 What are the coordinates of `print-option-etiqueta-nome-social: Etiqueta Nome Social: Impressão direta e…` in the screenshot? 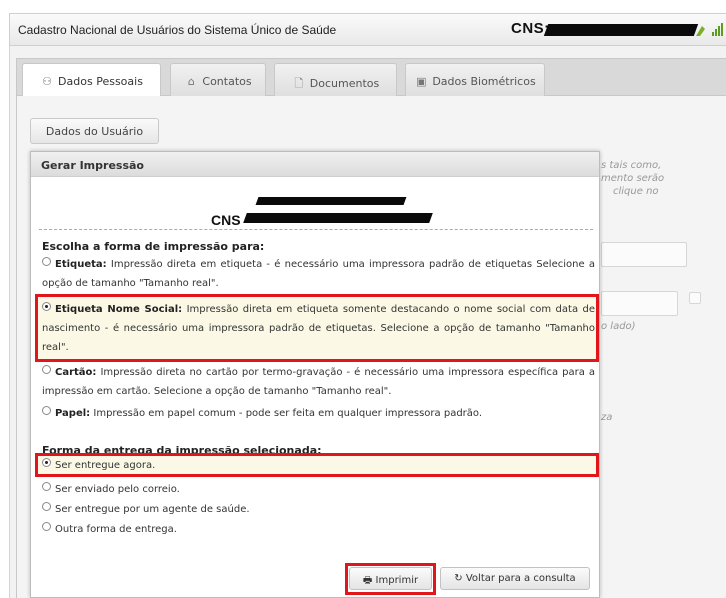 It's located at (318, 328).